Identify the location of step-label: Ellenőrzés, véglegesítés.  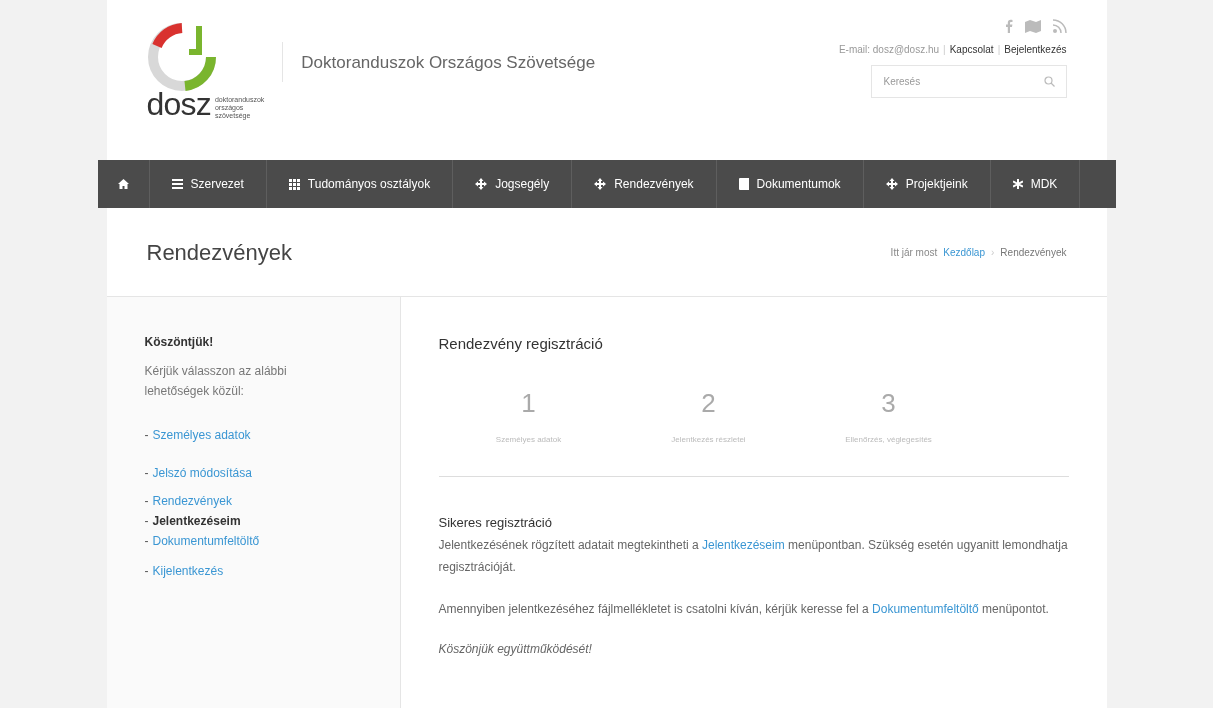
(888, 439).